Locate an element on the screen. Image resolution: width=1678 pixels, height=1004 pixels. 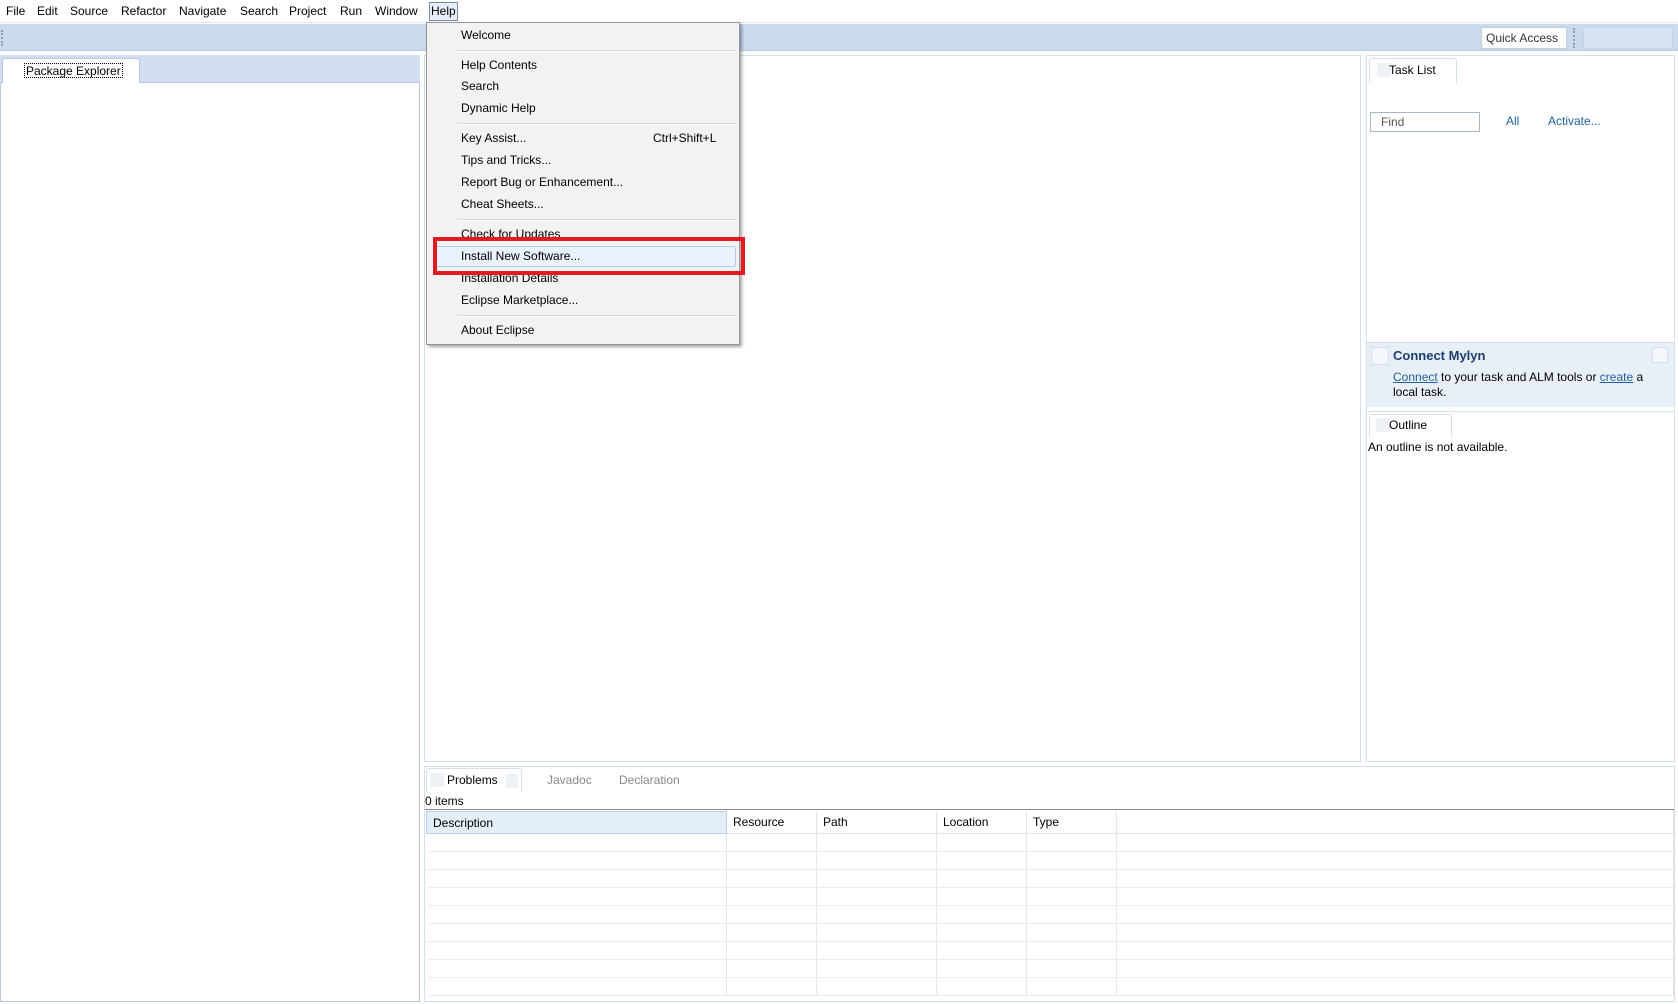
menu-source: Source is located at coordinates (89, 11).